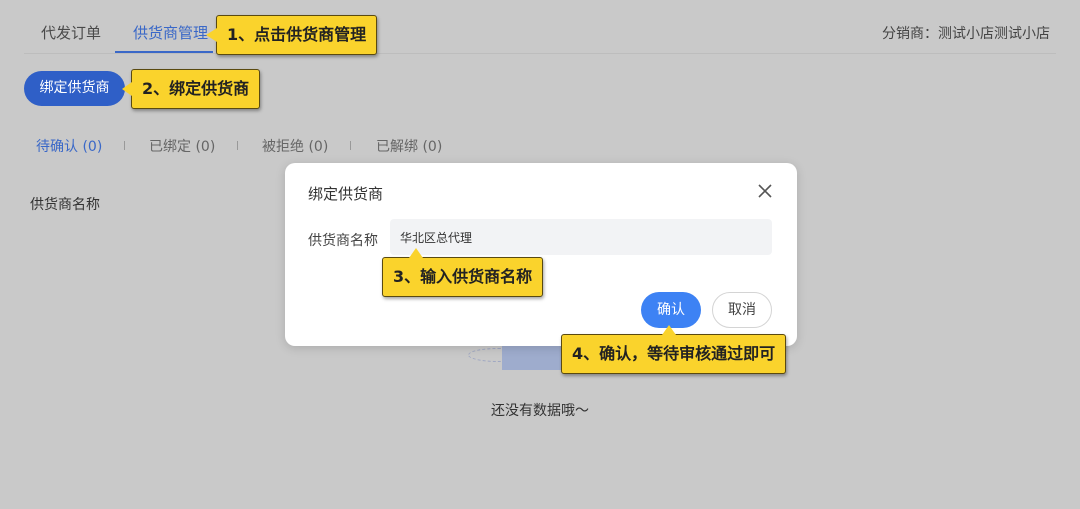 The image size is (1080, 509). Describe the element at coordinates (65, 205) in the screenshot. I see `column-header-supplier-name: 供货商名称` at that location.